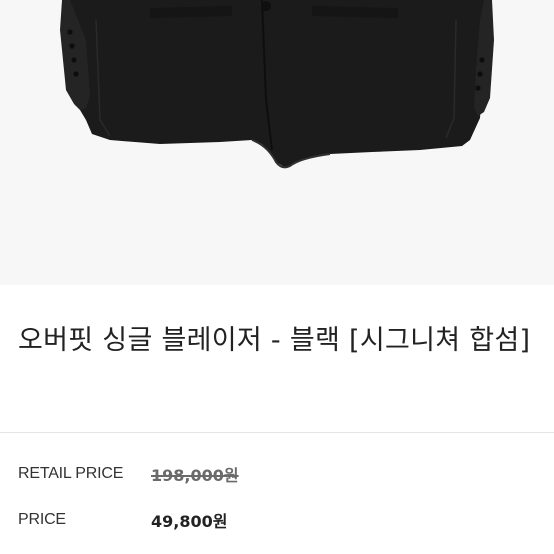 The height and width of the screenshot is (554, 554). What do you see at coordinates (189, 521) in the screenshot?
I see `price-value: 49,800원` at bounding box center [189, 521].